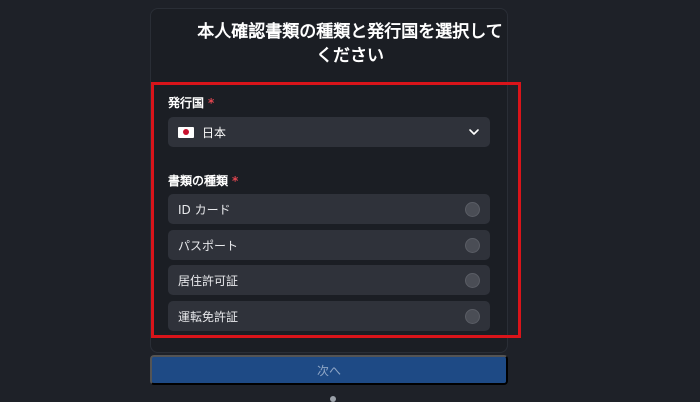 The width and height of the screenshot is (700, 402). I want to click on document-type-label-text: 書類の種類, so click(198, 181).